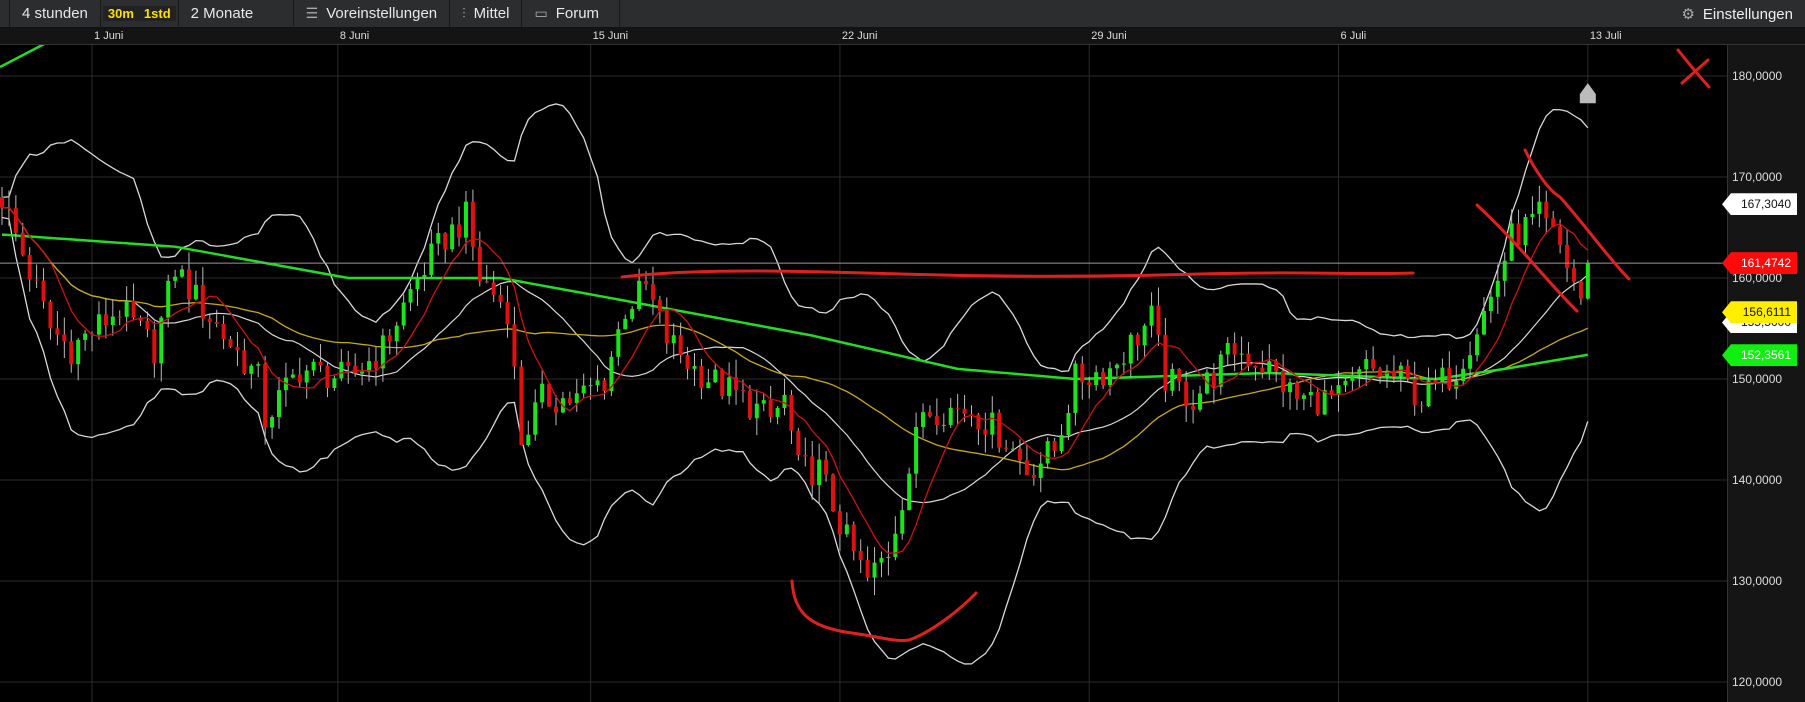 Image resolution: width=1805 pixels, height=702 pixels. Describe the element at coordinates (1353, 36) in the screenshot. I see `date-tick-label: 6 Juli` at that location.